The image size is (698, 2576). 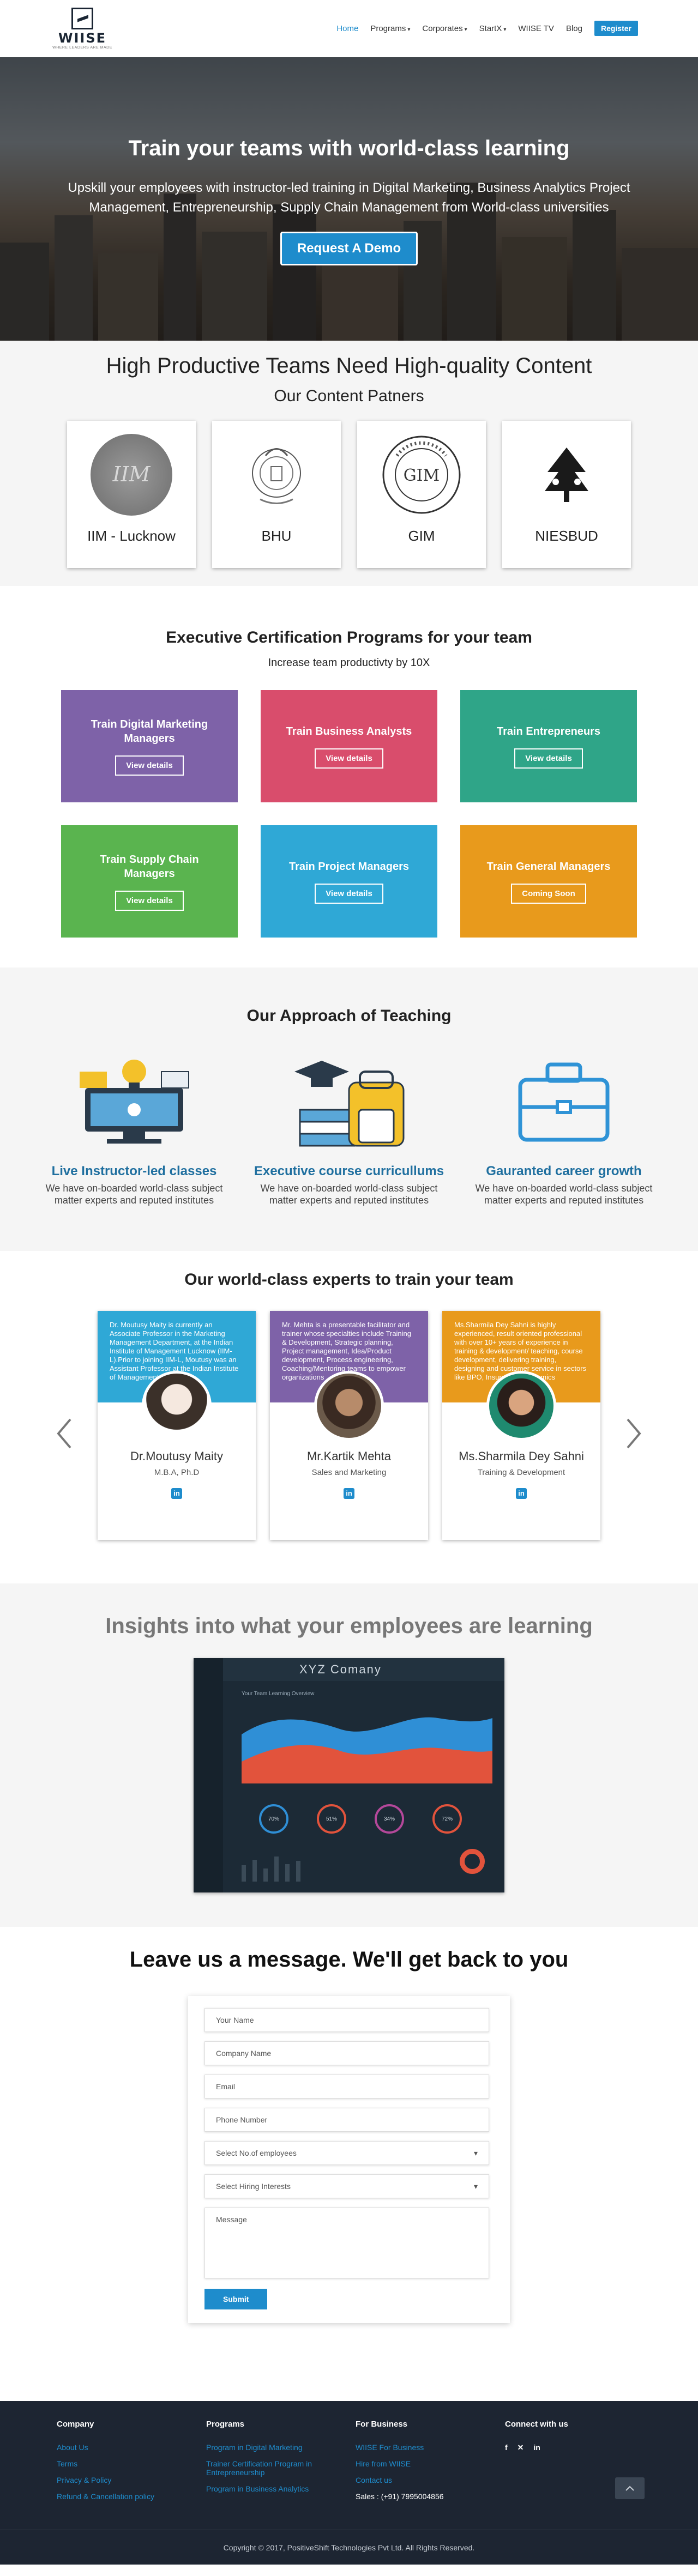 What do you see at coordinates (349, 248) in the screenshot?
I see `request-demo-button: Request A Demo` at bounding box center [349, 248].